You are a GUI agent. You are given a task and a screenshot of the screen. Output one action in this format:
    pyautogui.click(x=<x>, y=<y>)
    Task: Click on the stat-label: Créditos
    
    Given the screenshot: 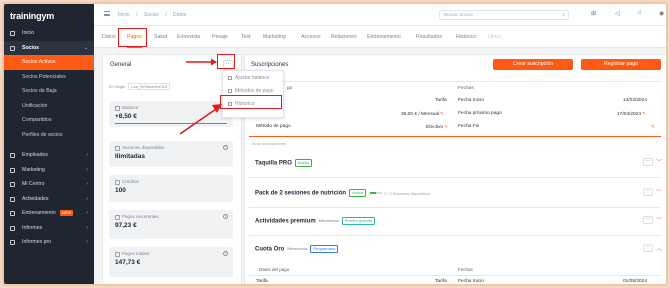 What is the action you would take?
    pyautogui.click(x=171, y=182)
    